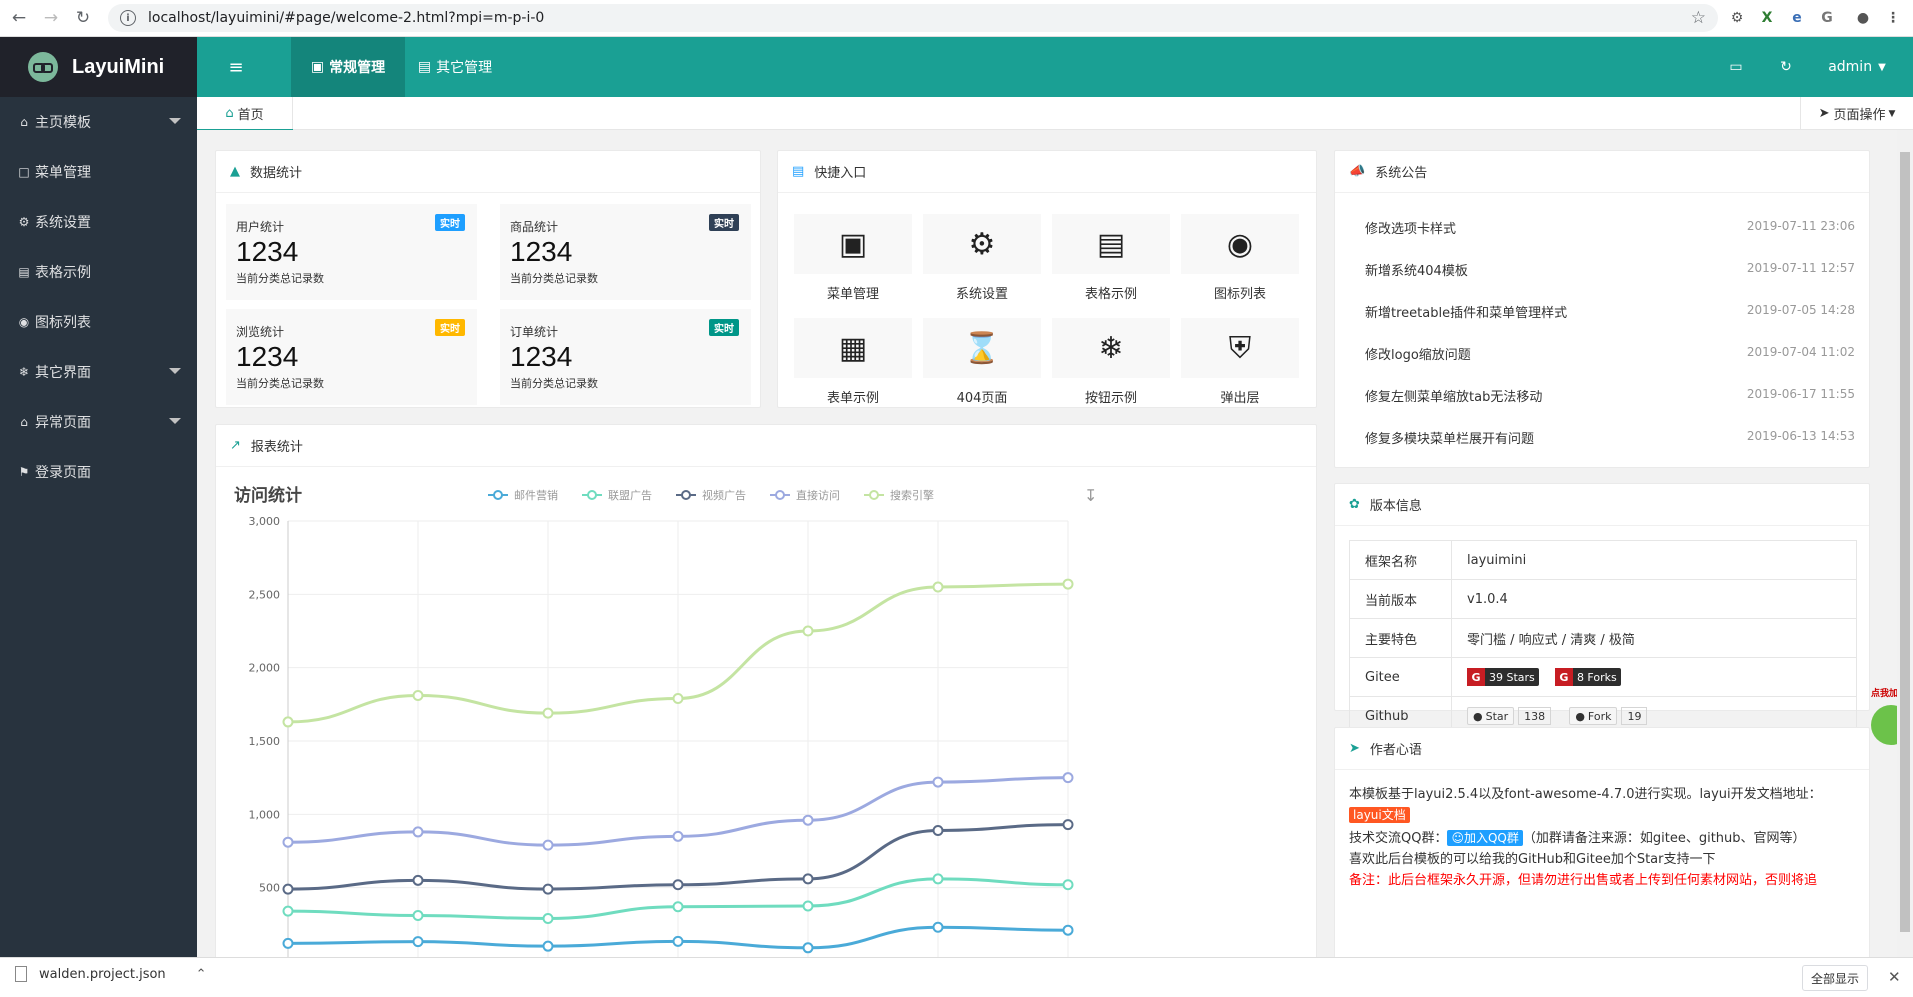 This screenshot has width=1913, height=997. Describe the element at coordinates (236, 67) in the screenshot. I see `menu-toggle-icon: ≡` at that location.